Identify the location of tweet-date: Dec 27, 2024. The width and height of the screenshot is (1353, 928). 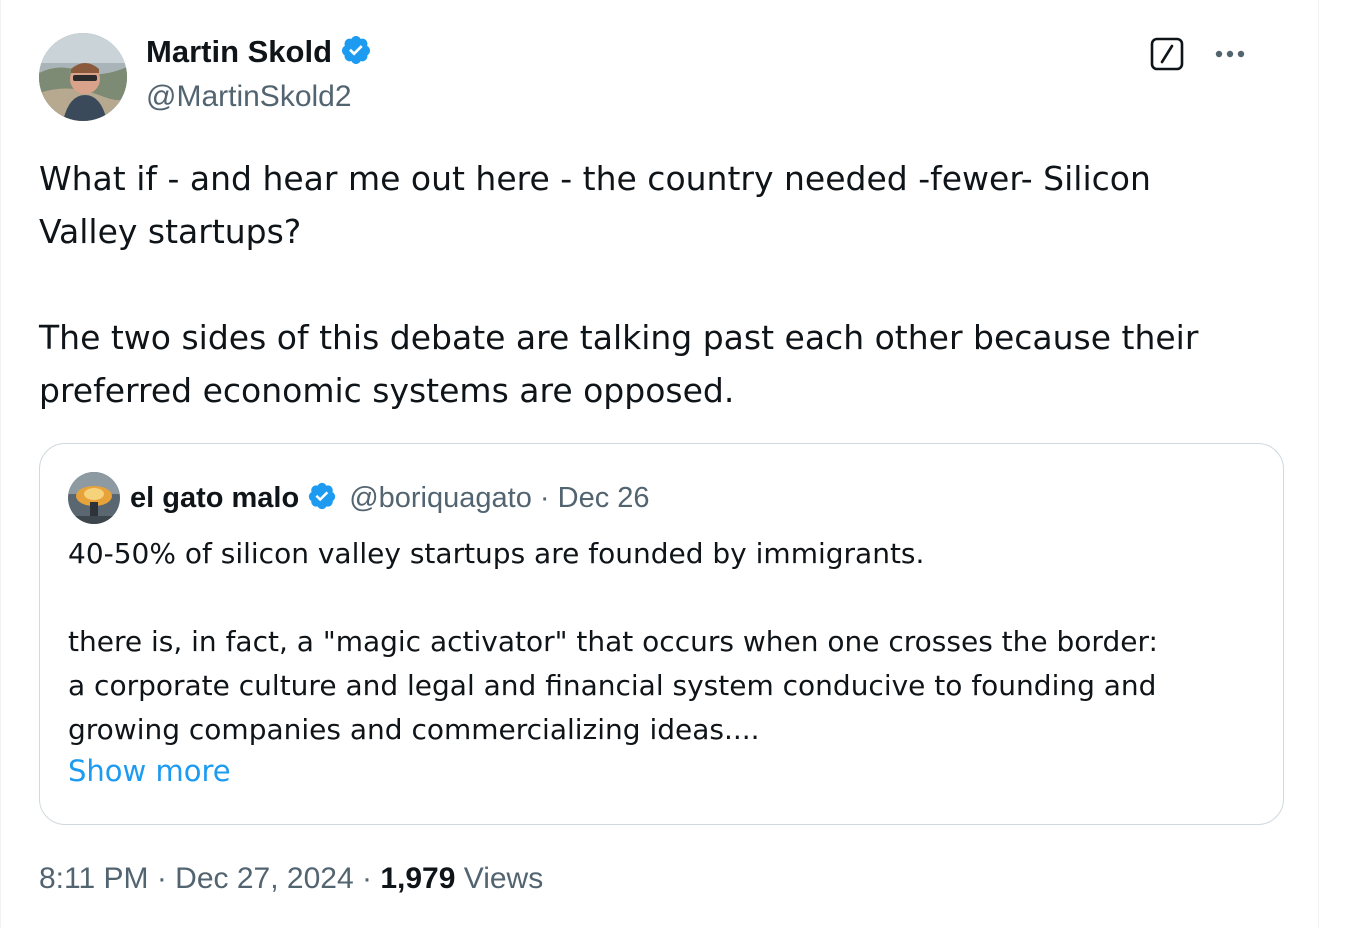
(264, 878).